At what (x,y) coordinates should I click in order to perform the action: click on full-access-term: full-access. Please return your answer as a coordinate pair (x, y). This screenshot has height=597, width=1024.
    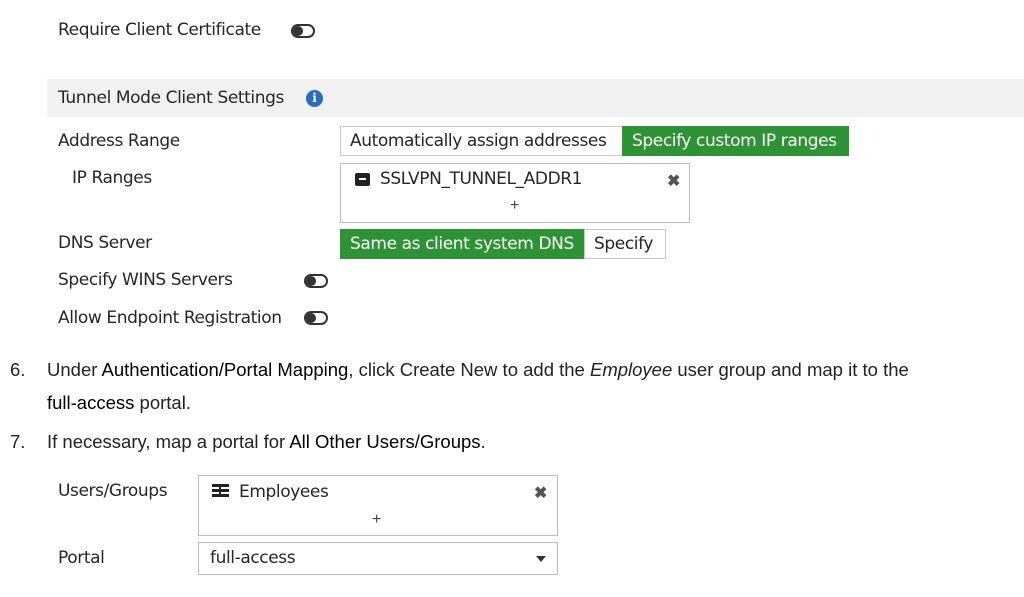
    Looking at the image, I should click on (91, 402).